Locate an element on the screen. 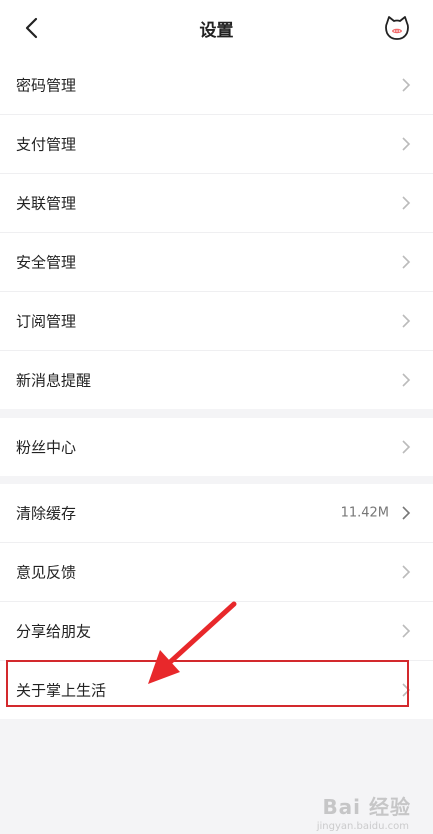 The image size is (433, 834). settings-row-security: 安全管理 is located at coordinates (216, 262).